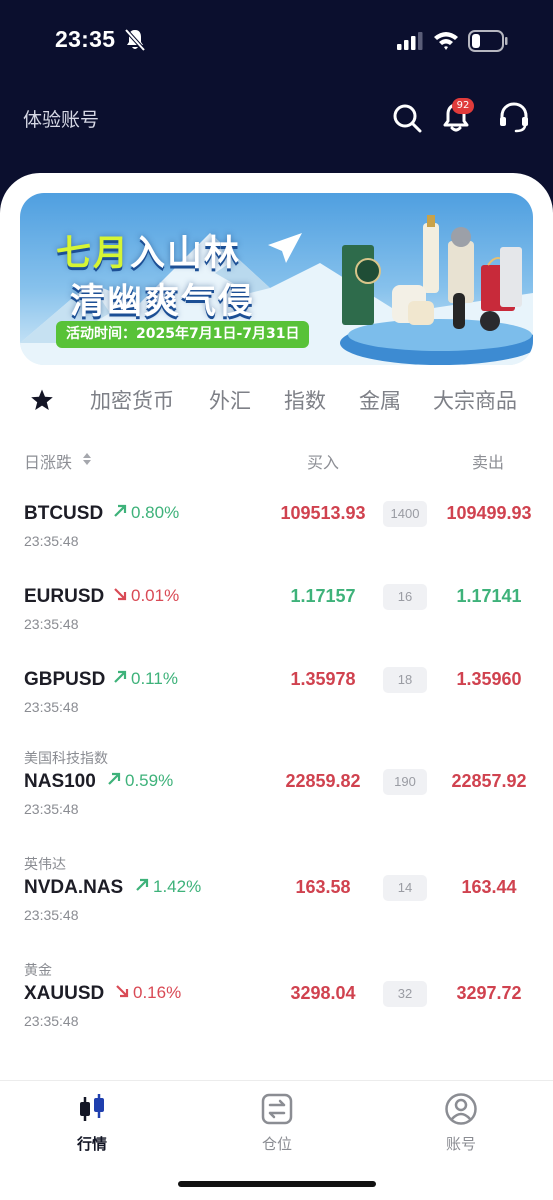 The width and height of the screenshot is (553, 1200). What do you see at coordinates (145, 596) in the screenshot?
I see `change-percent: 0.01%` at bounding box center [145, 596].